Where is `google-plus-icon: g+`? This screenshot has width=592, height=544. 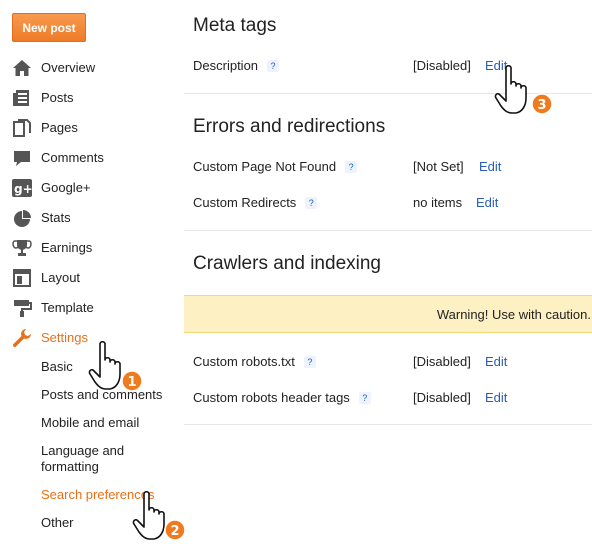 google-plus-icon: g+ is located at coordinates (22, 188).